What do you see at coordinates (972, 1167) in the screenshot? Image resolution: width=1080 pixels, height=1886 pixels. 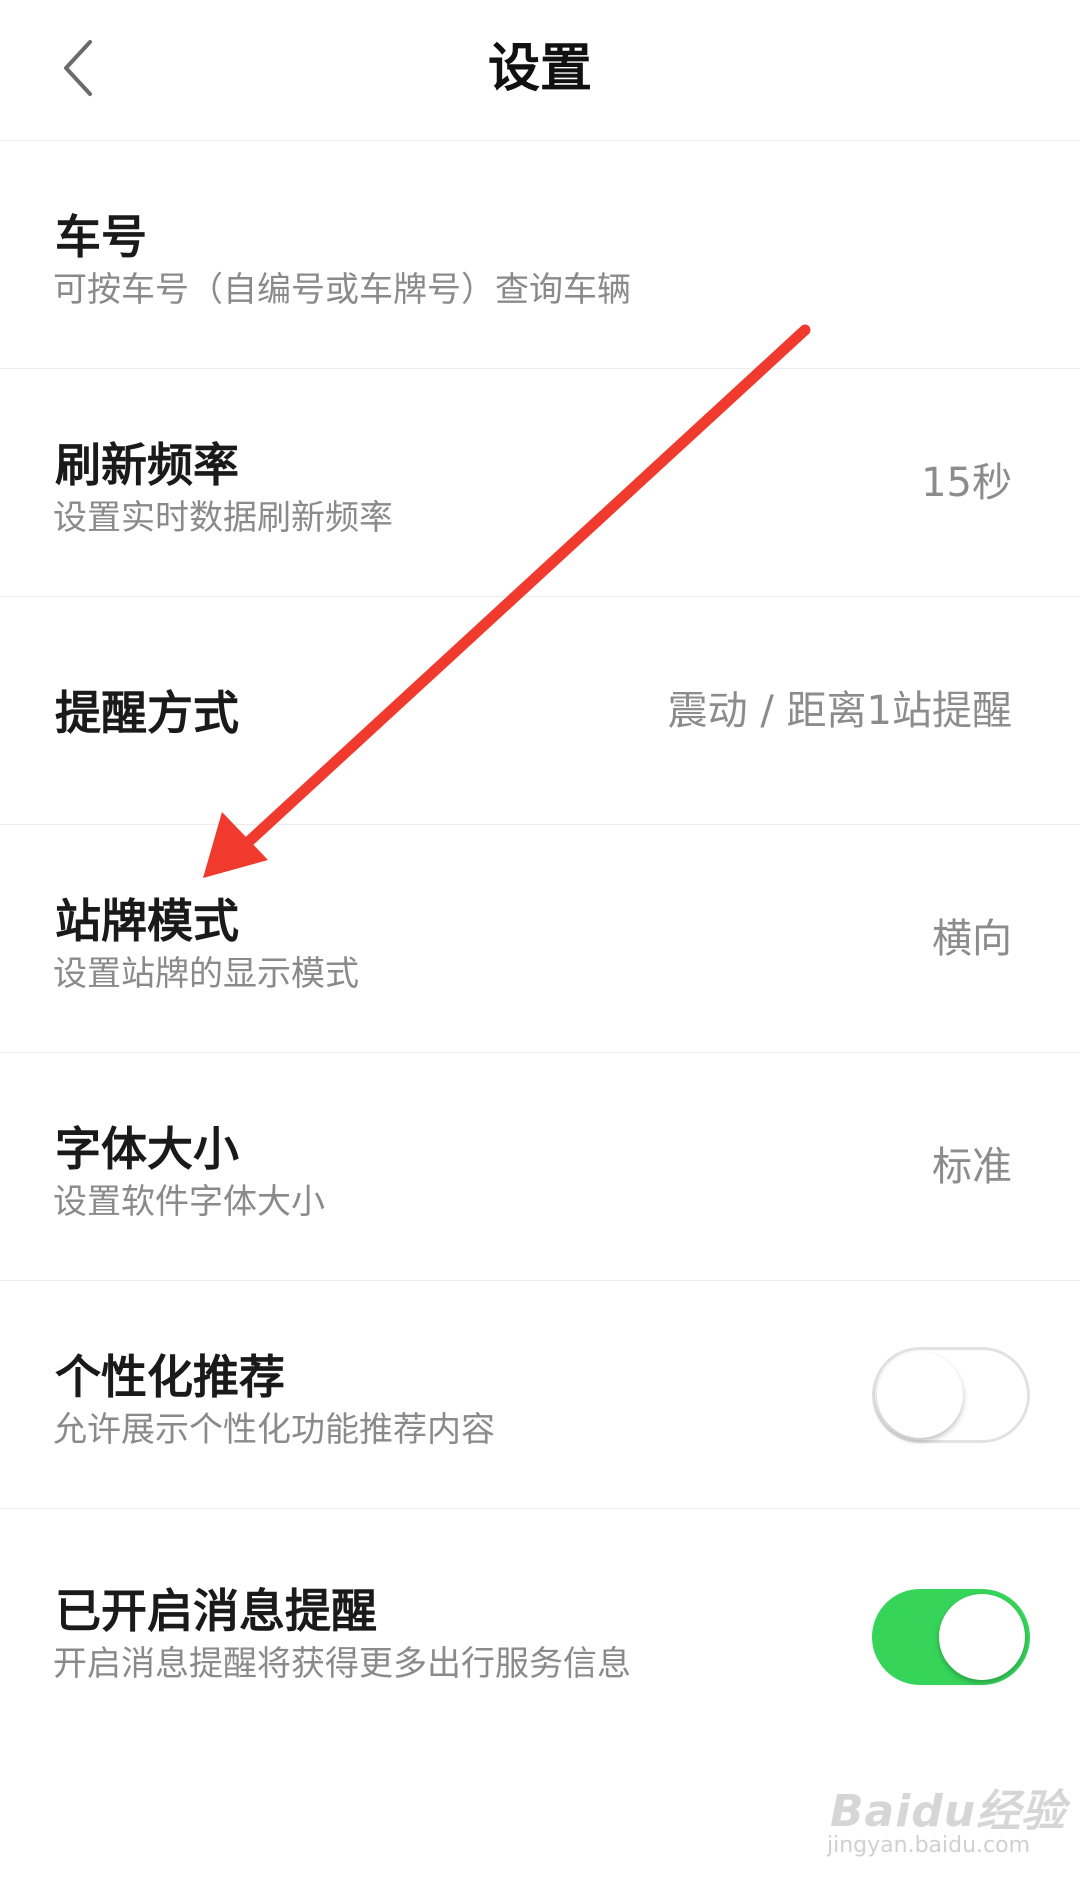 I see `setting-value: 标准` at bounding box center [972, 1167].